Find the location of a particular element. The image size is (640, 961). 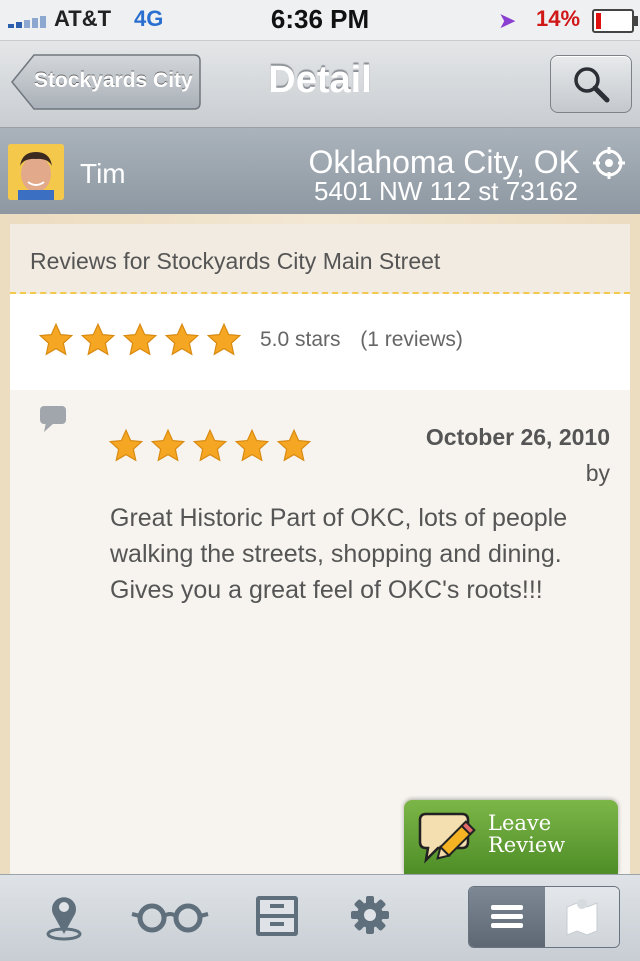

user-name: Tim is located at coordinates (103, 174).